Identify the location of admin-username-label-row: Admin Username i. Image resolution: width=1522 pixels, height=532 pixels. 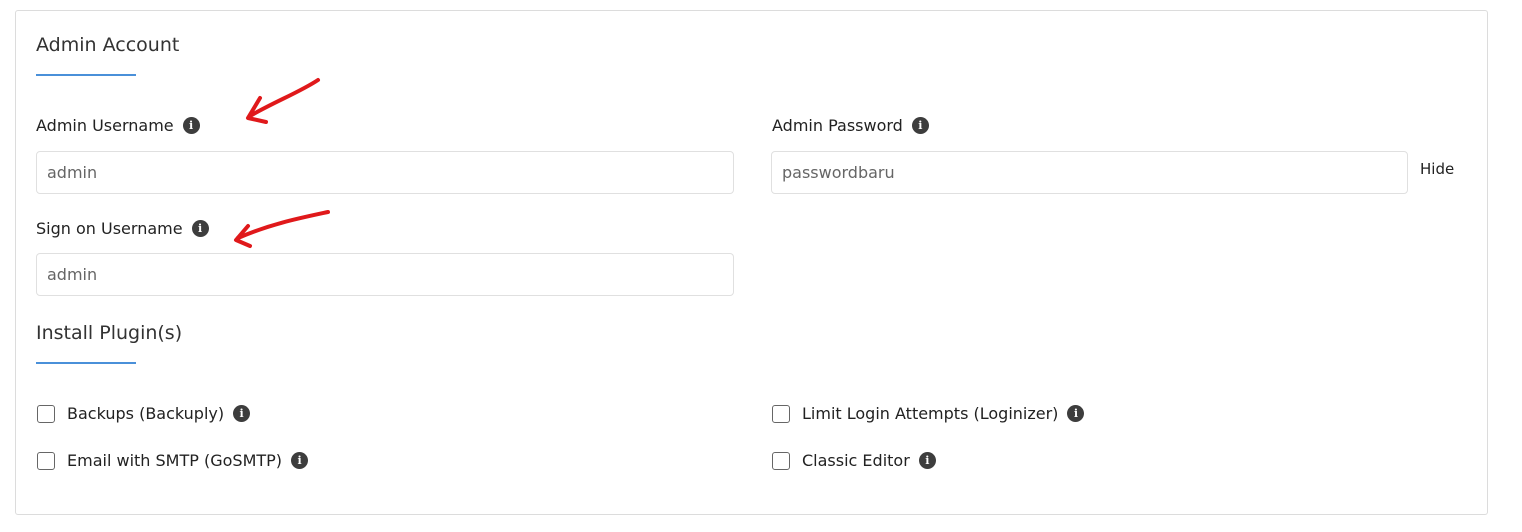
(118, 125).